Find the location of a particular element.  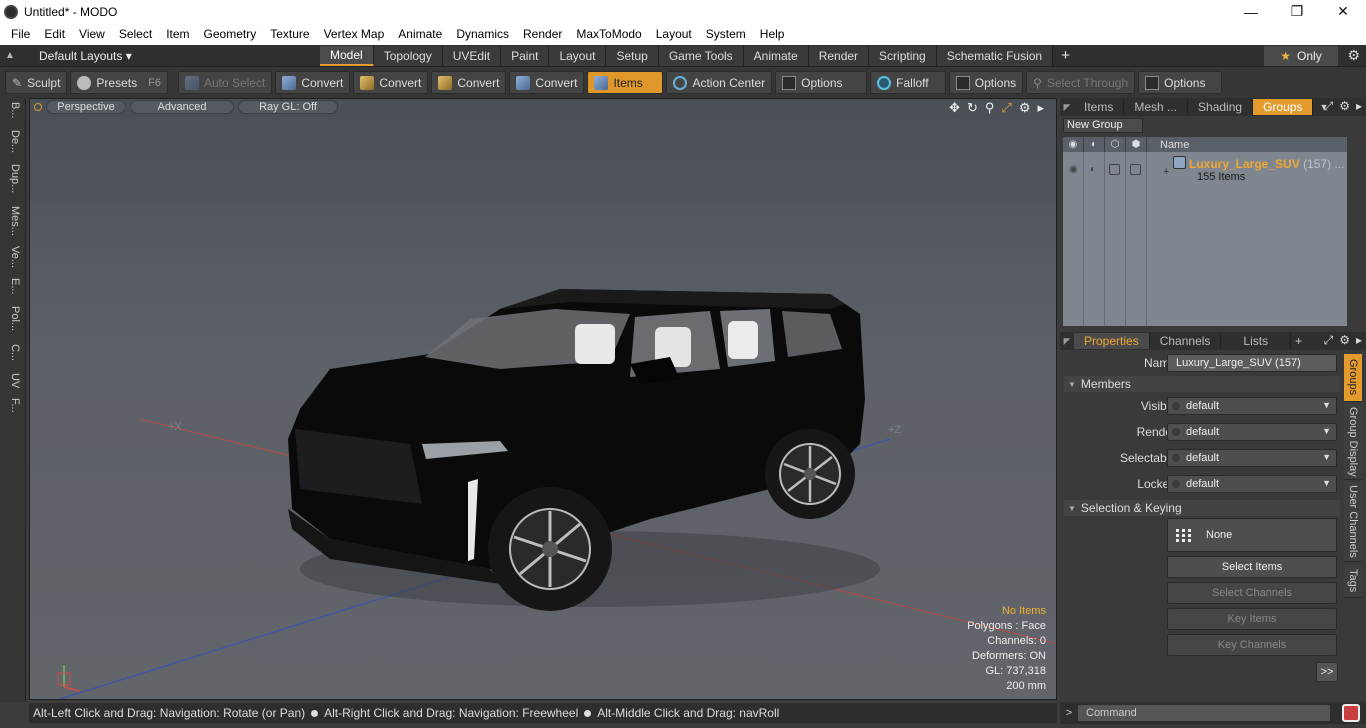

tab-game-tools: Game Tools is located at coordinates (701, 55).